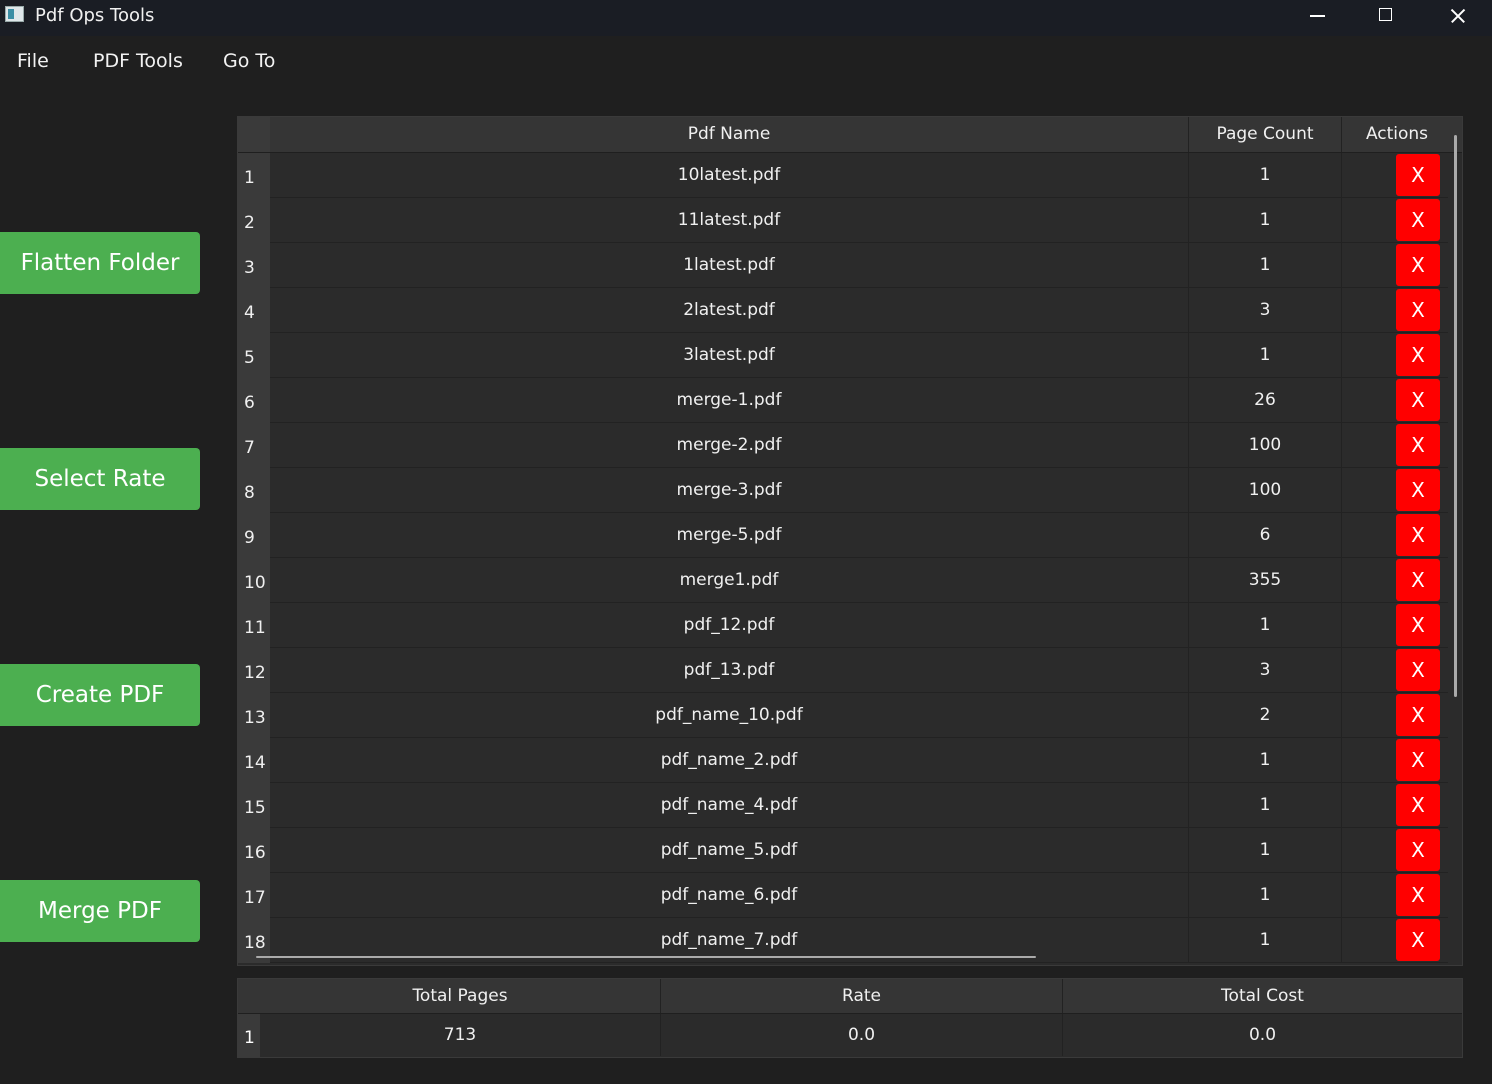 The image size is (1492, 1084). I want to click on pdf-name-cell: merge-3.pdf, so click(729, 490).